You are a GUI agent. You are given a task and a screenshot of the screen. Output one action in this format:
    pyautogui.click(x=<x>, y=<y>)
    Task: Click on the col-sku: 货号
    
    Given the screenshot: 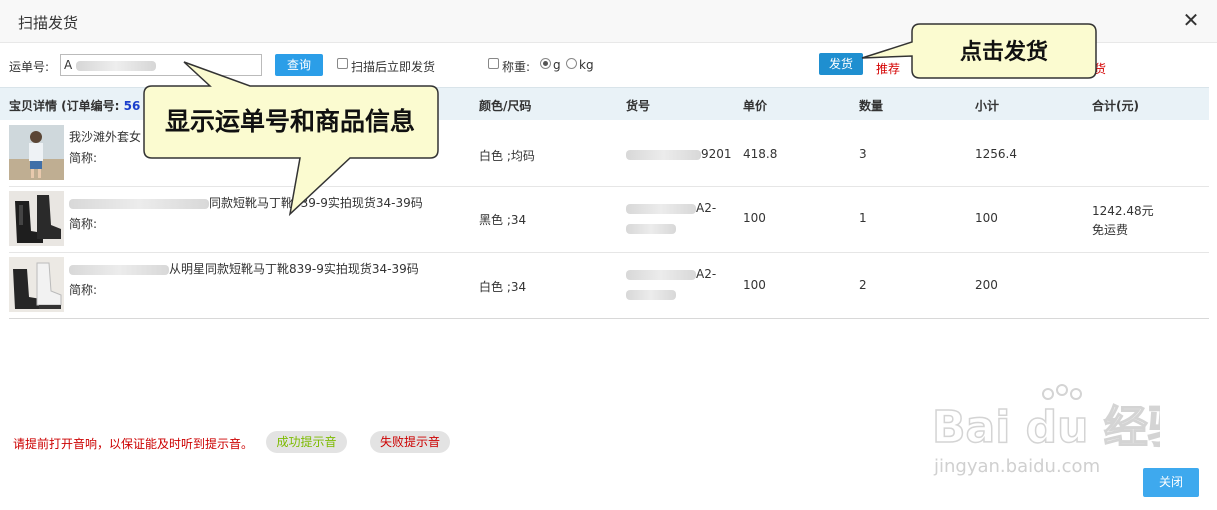 What is the action you would take?
    pyautogui.click(x=638, y=106)
    